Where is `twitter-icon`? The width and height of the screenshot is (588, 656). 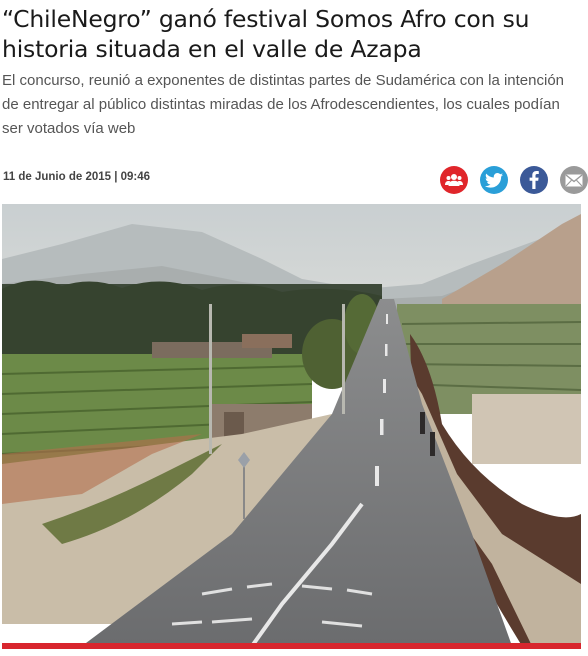
twitter-icon is located at coordinates (494, 180).